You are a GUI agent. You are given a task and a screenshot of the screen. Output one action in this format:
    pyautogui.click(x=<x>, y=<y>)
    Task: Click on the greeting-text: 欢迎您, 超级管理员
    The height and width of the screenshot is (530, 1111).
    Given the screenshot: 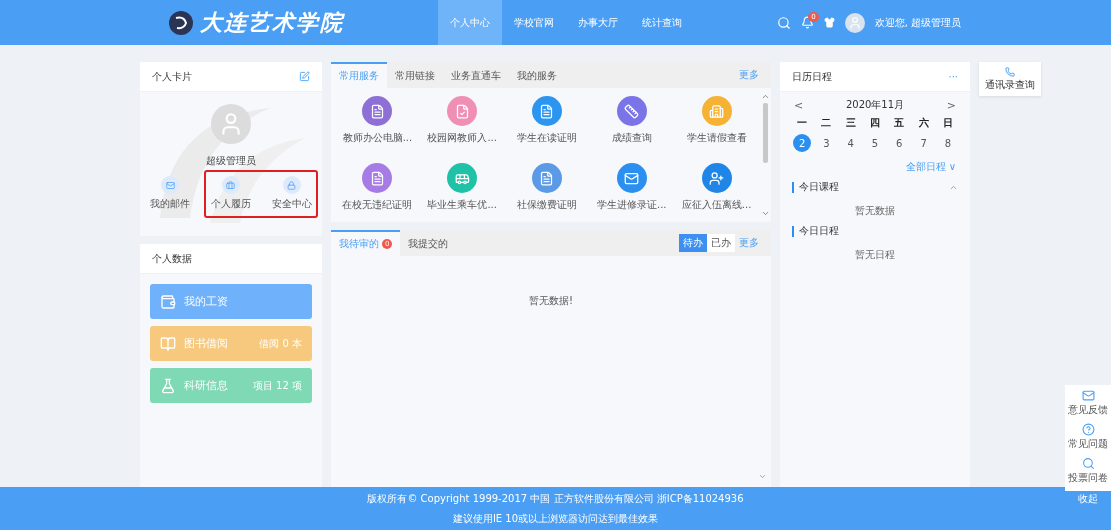 What is the action you would take?
    pyautogui.click(x=917, y=22)
    